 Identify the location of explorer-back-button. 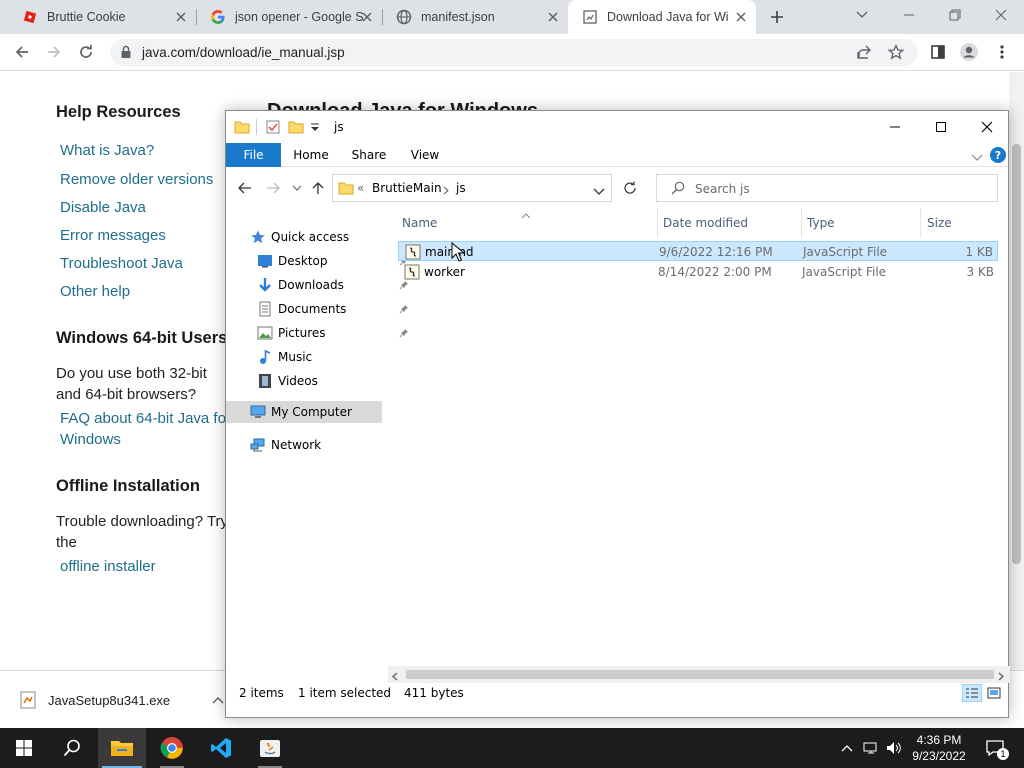
(245, 188).